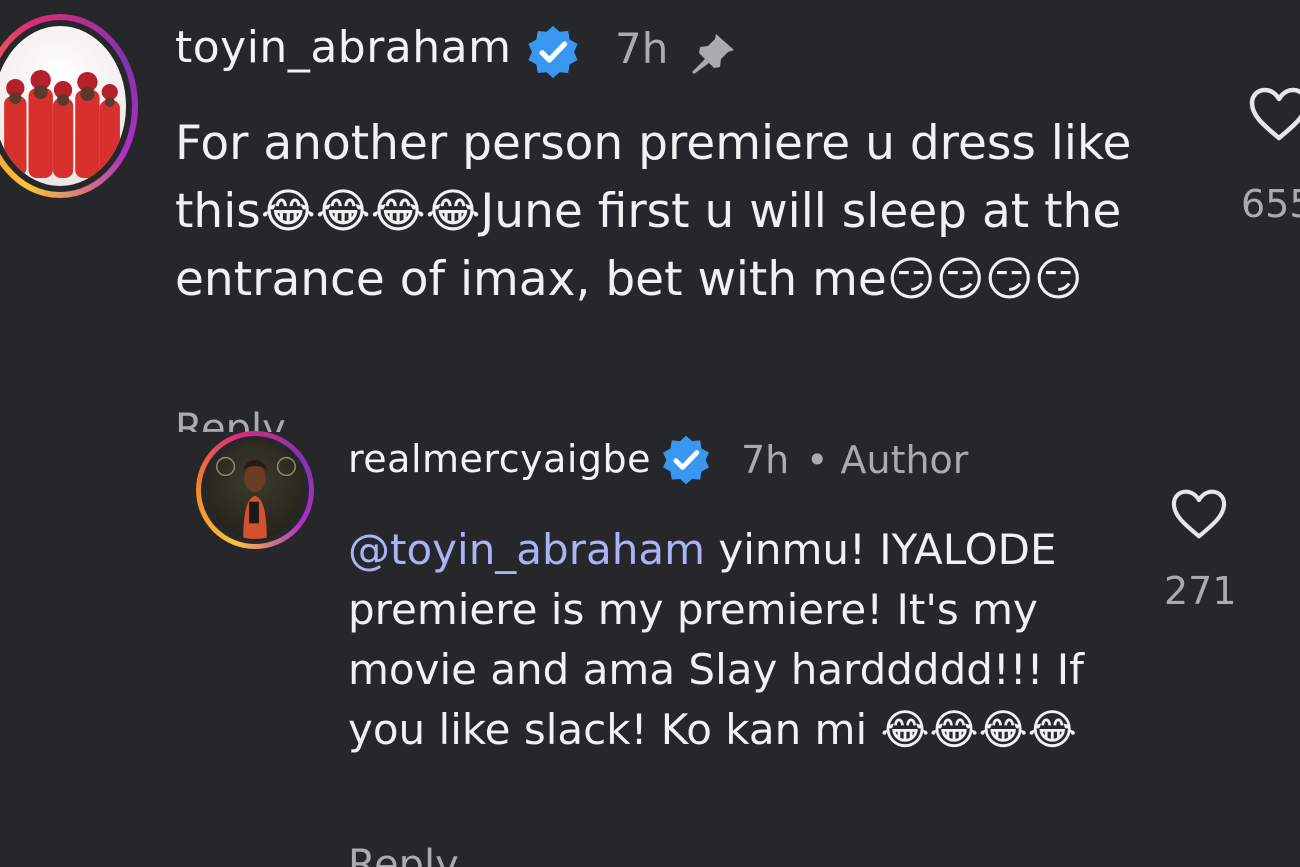 This screenshot has height=867, width=1300. I want to click on reply-author-username: realmercyaigbe, so click(499, 459).